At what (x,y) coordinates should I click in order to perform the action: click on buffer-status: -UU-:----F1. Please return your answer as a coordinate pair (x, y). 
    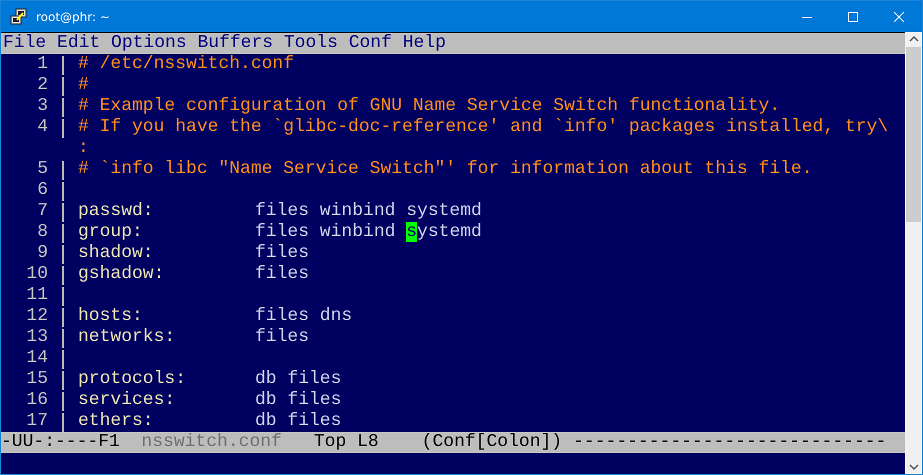
    Looking at the image, I should click on (60, 442).